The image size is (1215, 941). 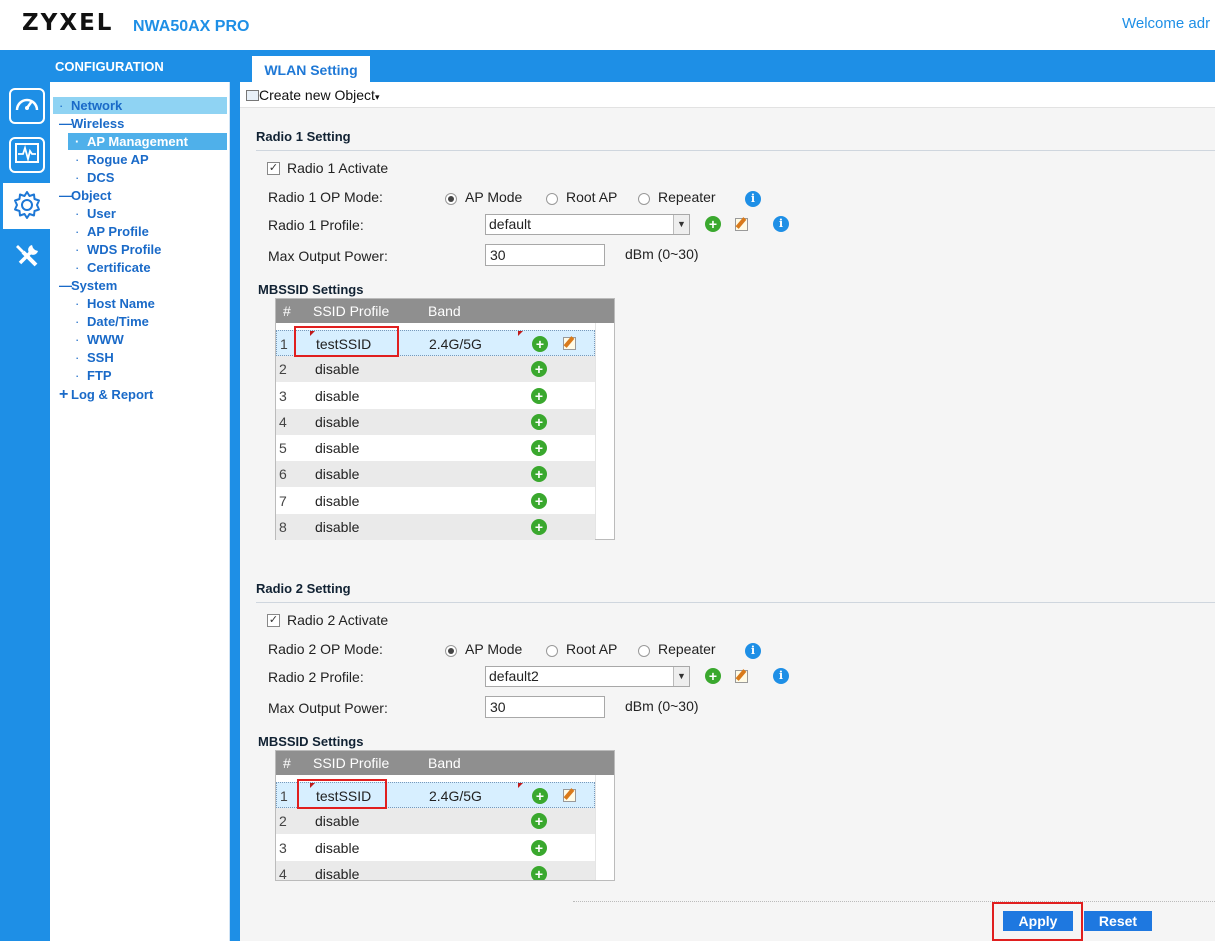 I want to click on radio1-repeater-label: Repeater, so click(x=687, y=197).